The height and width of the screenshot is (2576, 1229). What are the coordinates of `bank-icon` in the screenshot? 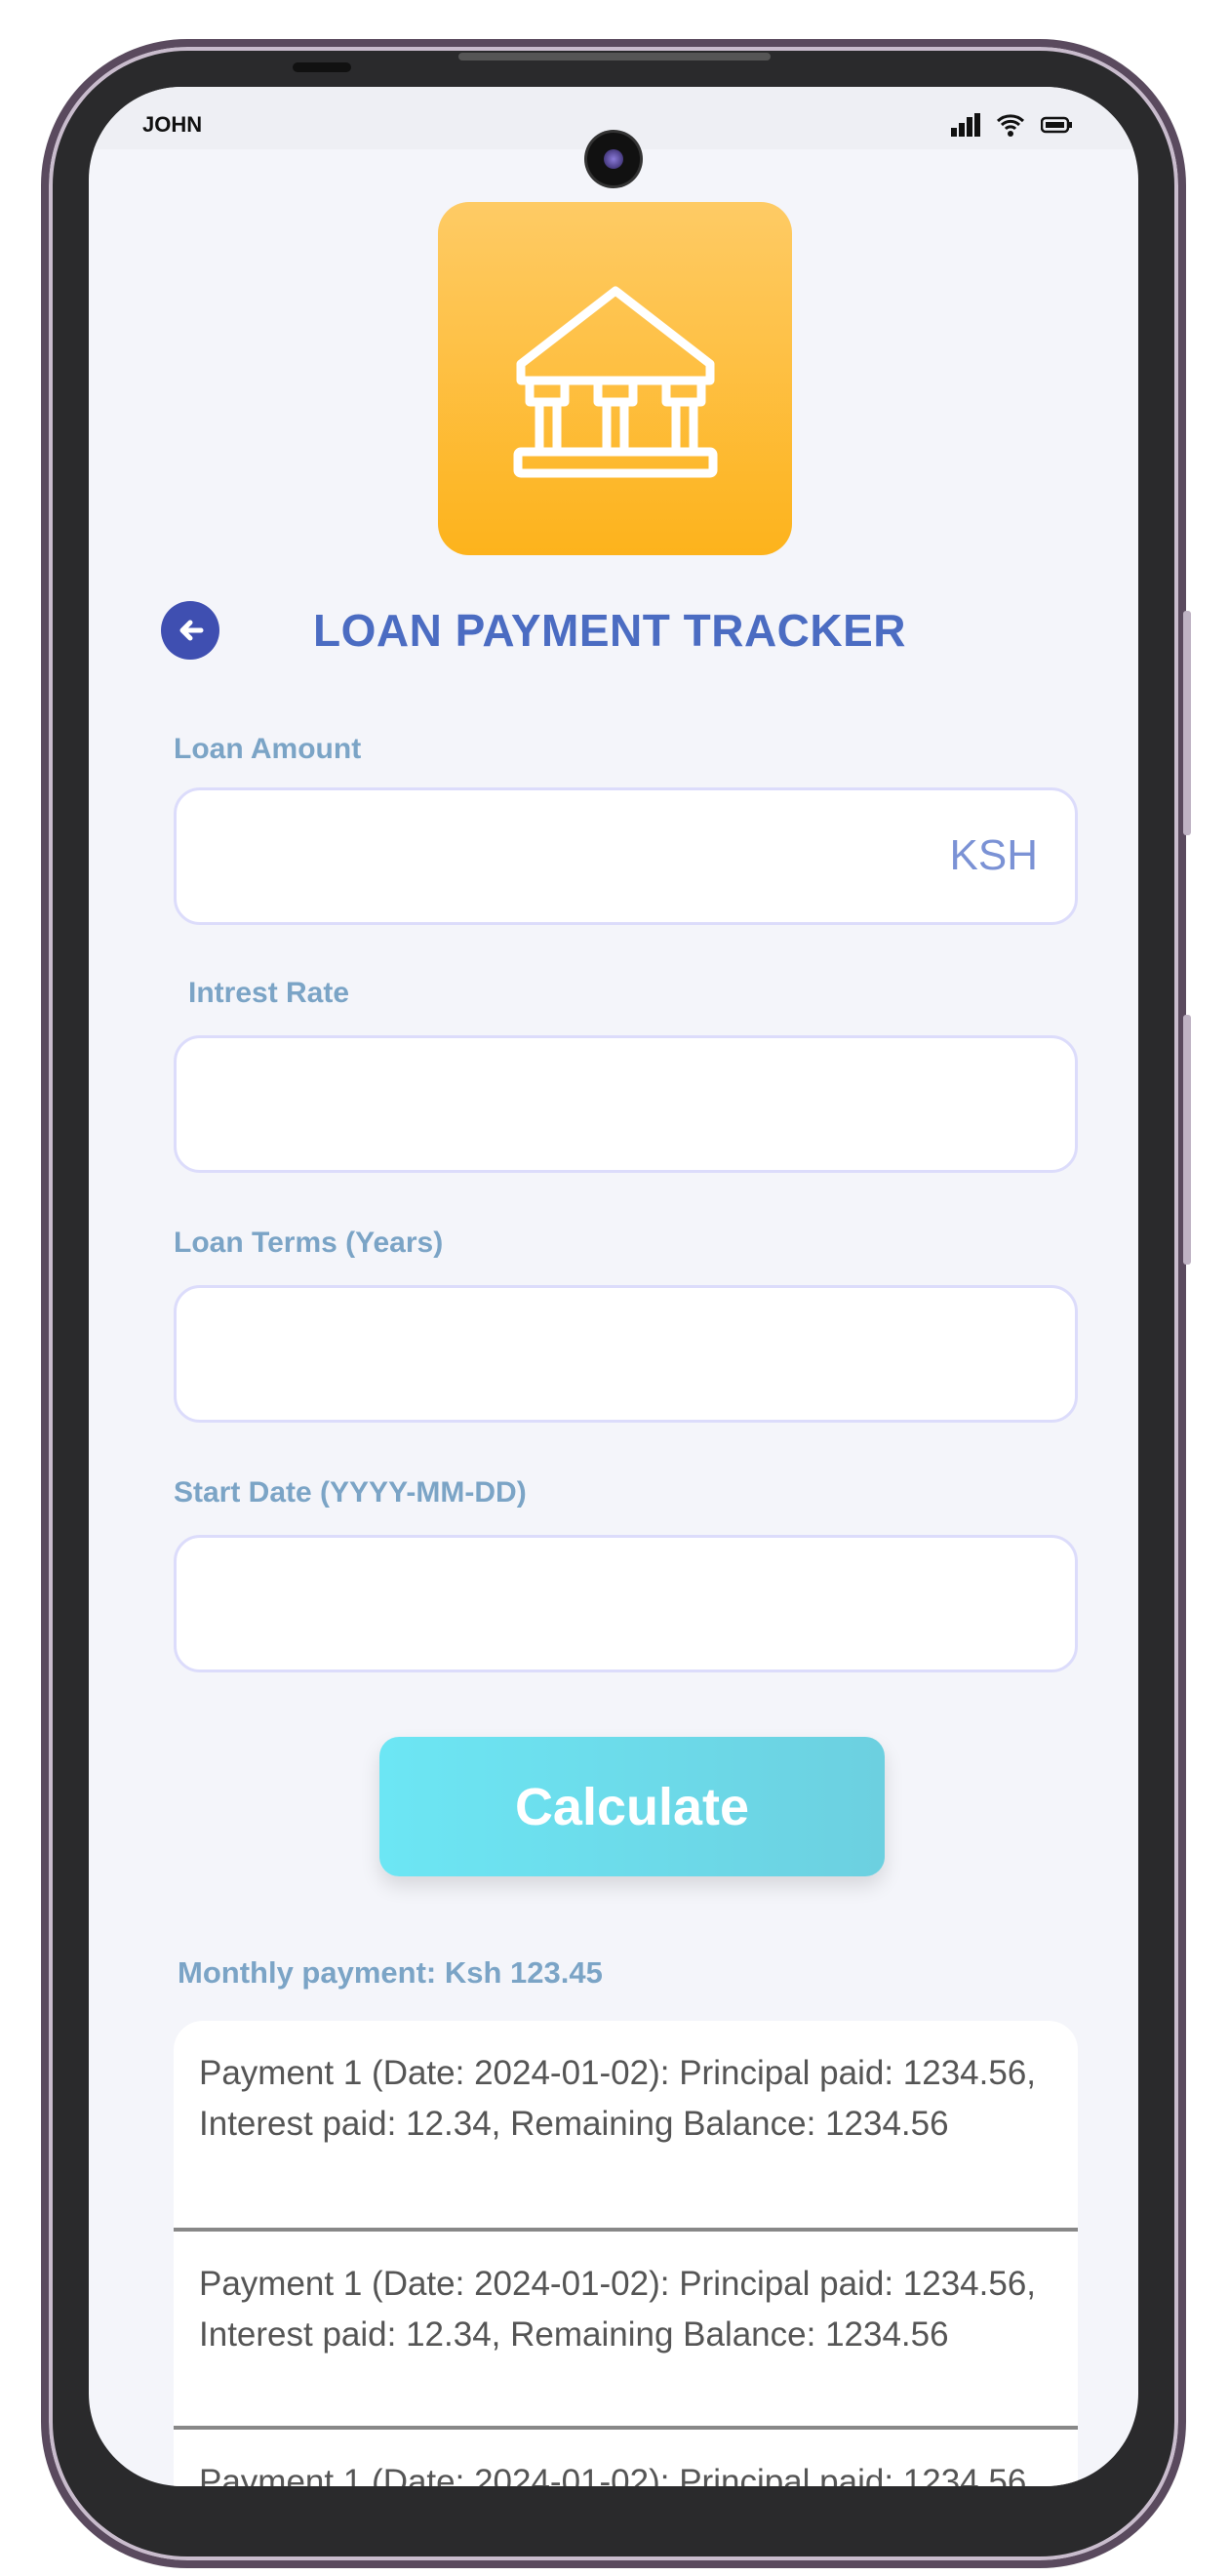 It's located at (615, 382).